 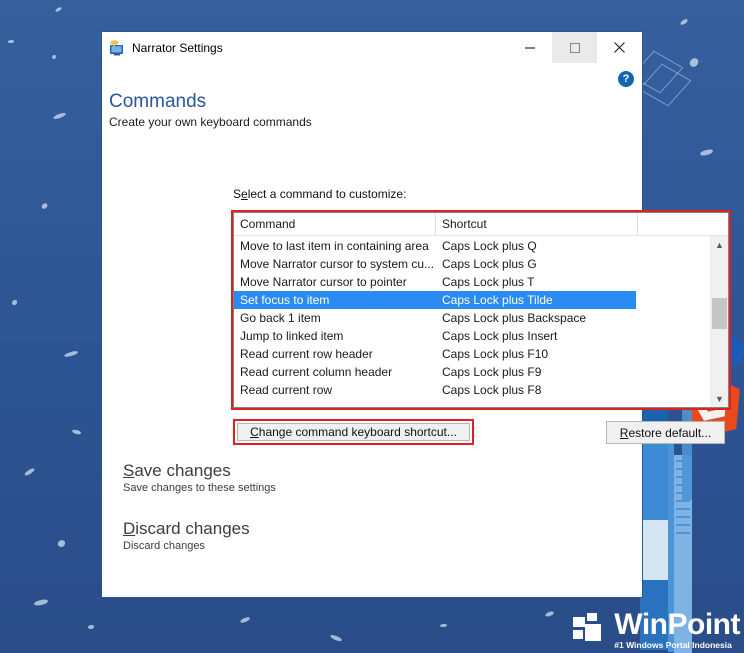 I want to click on label-part: S, so click(x=237, y=194).